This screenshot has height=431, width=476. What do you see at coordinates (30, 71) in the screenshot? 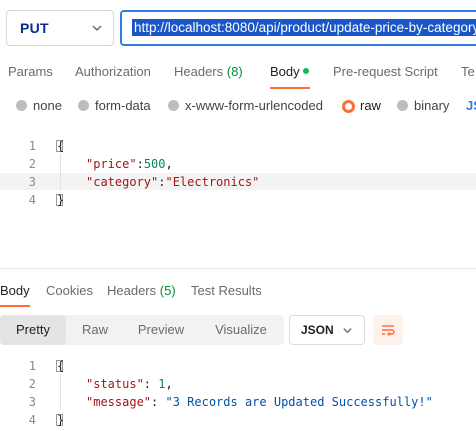
I see `tab-params: Params` at bounding box center [30, 71].